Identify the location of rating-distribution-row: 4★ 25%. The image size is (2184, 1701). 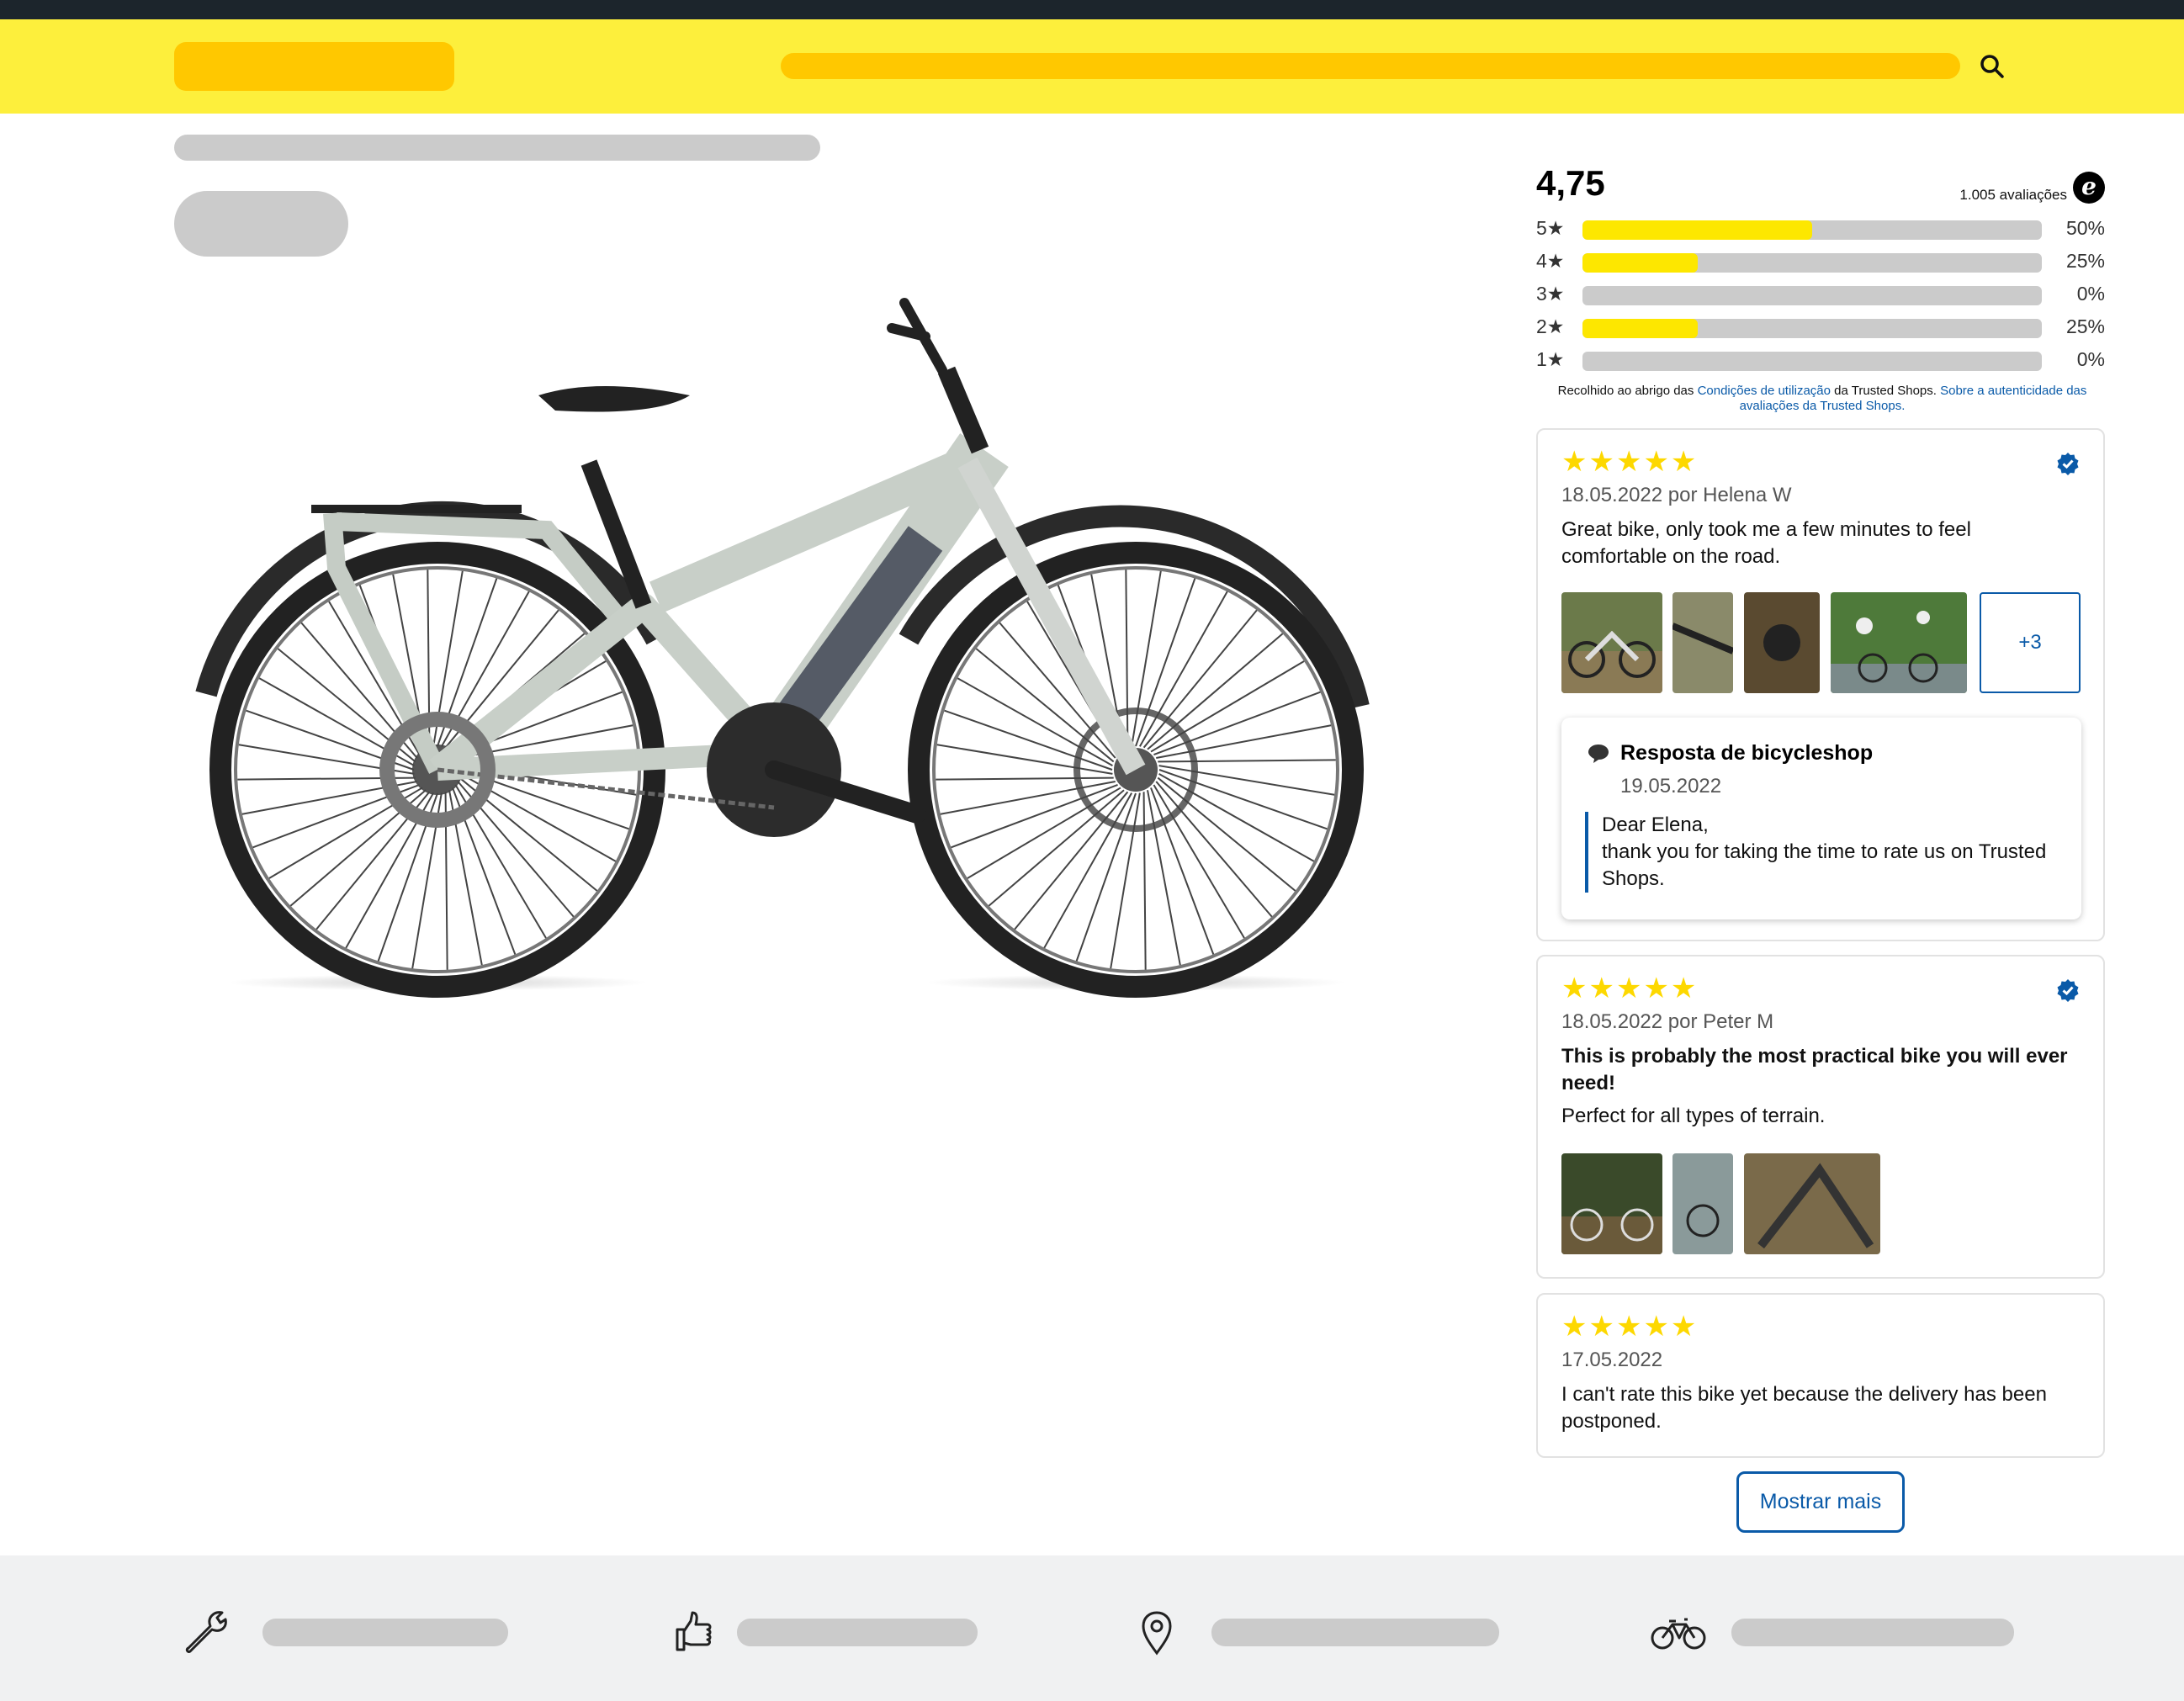
(1821, 264).